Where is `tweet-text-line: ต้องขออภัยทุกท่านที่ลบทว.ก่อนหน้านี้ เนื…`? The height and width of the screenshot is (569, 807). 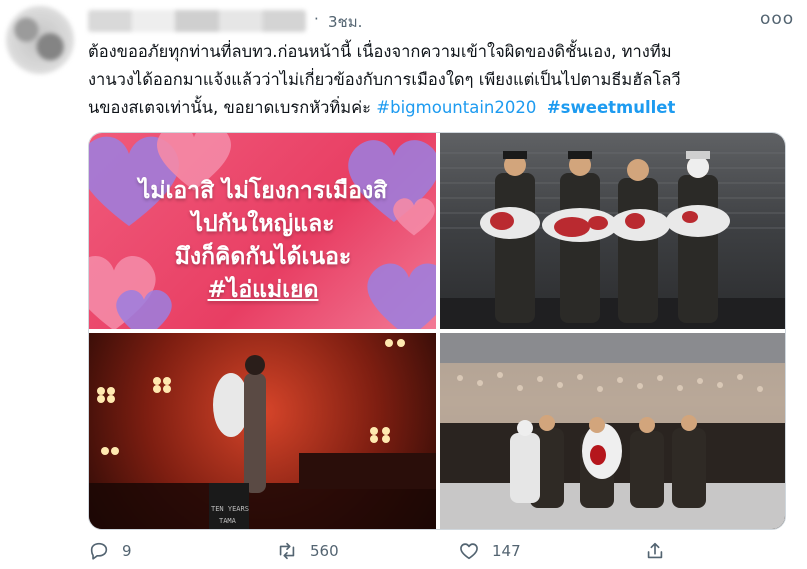
tweet-text-line: ต้องขออภัยทุกท่านที่ลบทว.ก่อนหน้านี้ เนื… is located at coordinates (380, 51).